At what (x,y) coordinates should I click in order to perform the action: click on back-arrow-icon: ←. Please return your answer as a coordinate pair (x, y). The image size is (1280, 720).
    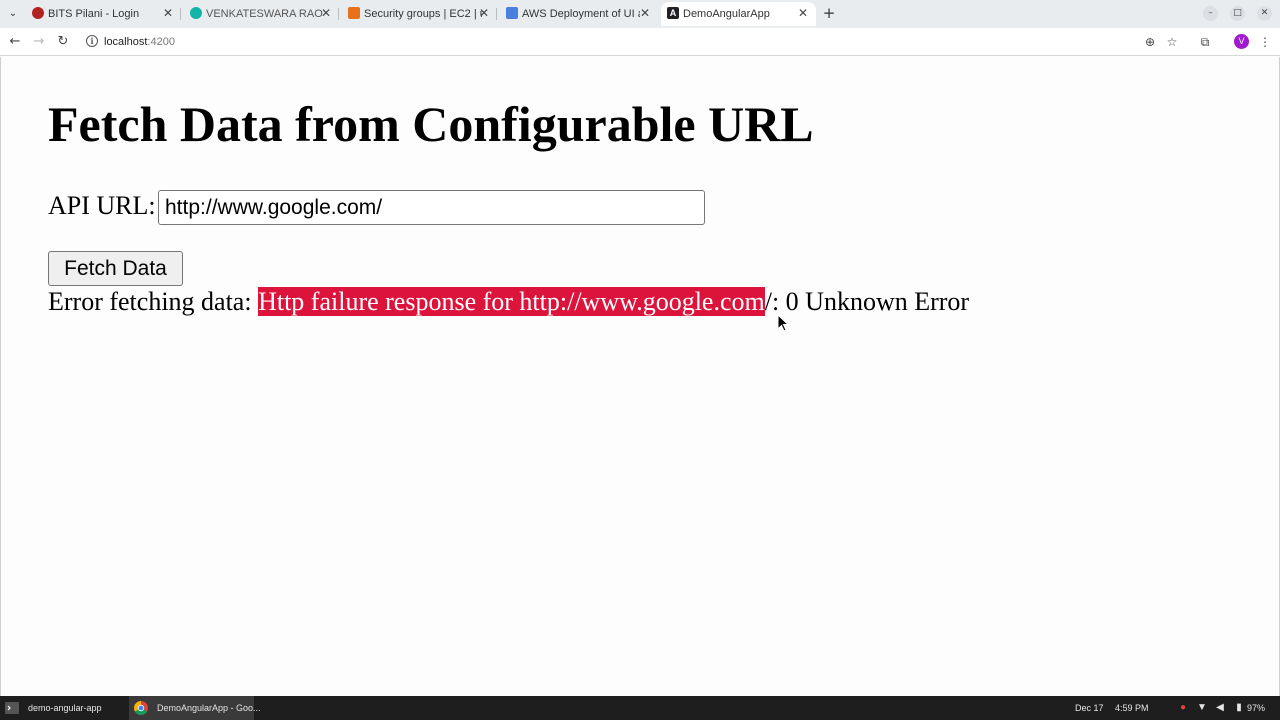
    Looking at the image, I should click on (15, 42).